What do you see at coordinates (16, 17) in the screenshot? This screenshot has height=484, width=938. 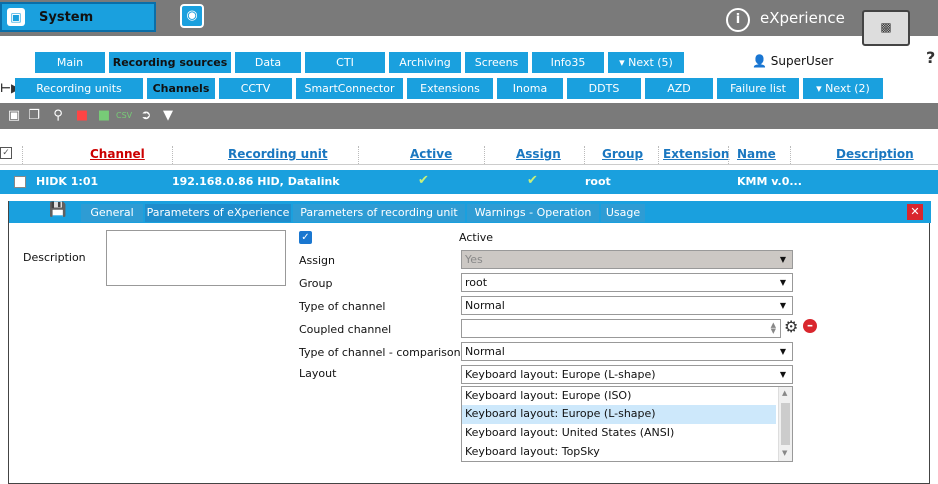 I see `system-logo-icon: ▣` at bounding box center [16, 17].